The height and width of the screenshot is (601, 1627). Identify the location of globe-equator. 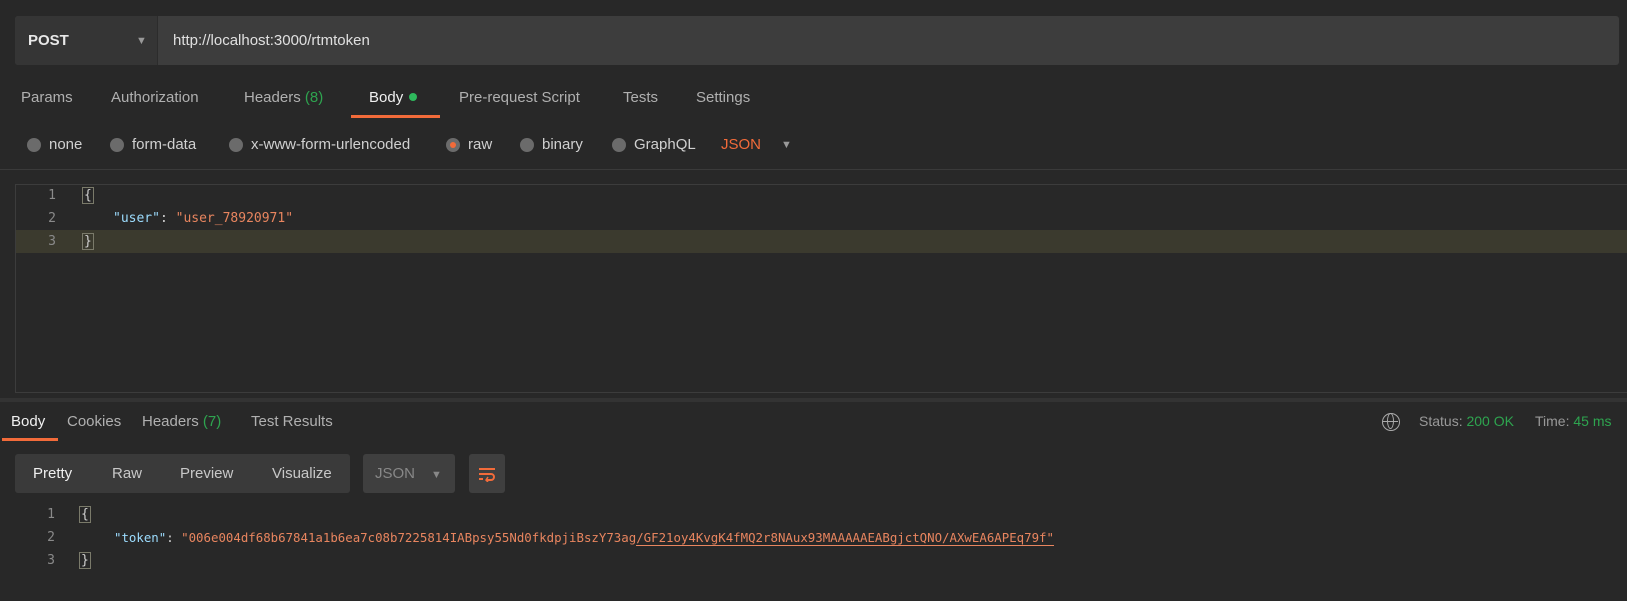
(1390, 421).